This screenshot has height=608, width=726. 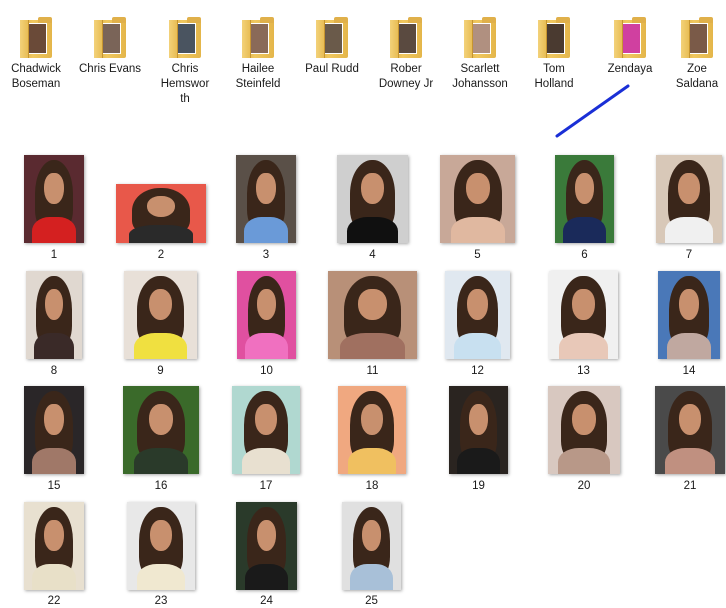 What do you see at coordinates (332, 69) in the screenshot?
I see `folder-label: Paul Rudd` at bounding box center [332, 69].